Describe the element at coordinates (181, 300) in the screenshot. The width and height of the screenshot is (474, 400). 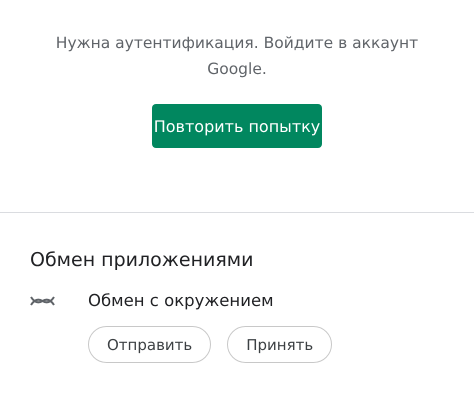
I see `nearby-share-label: Обмен с окружением` at that location.